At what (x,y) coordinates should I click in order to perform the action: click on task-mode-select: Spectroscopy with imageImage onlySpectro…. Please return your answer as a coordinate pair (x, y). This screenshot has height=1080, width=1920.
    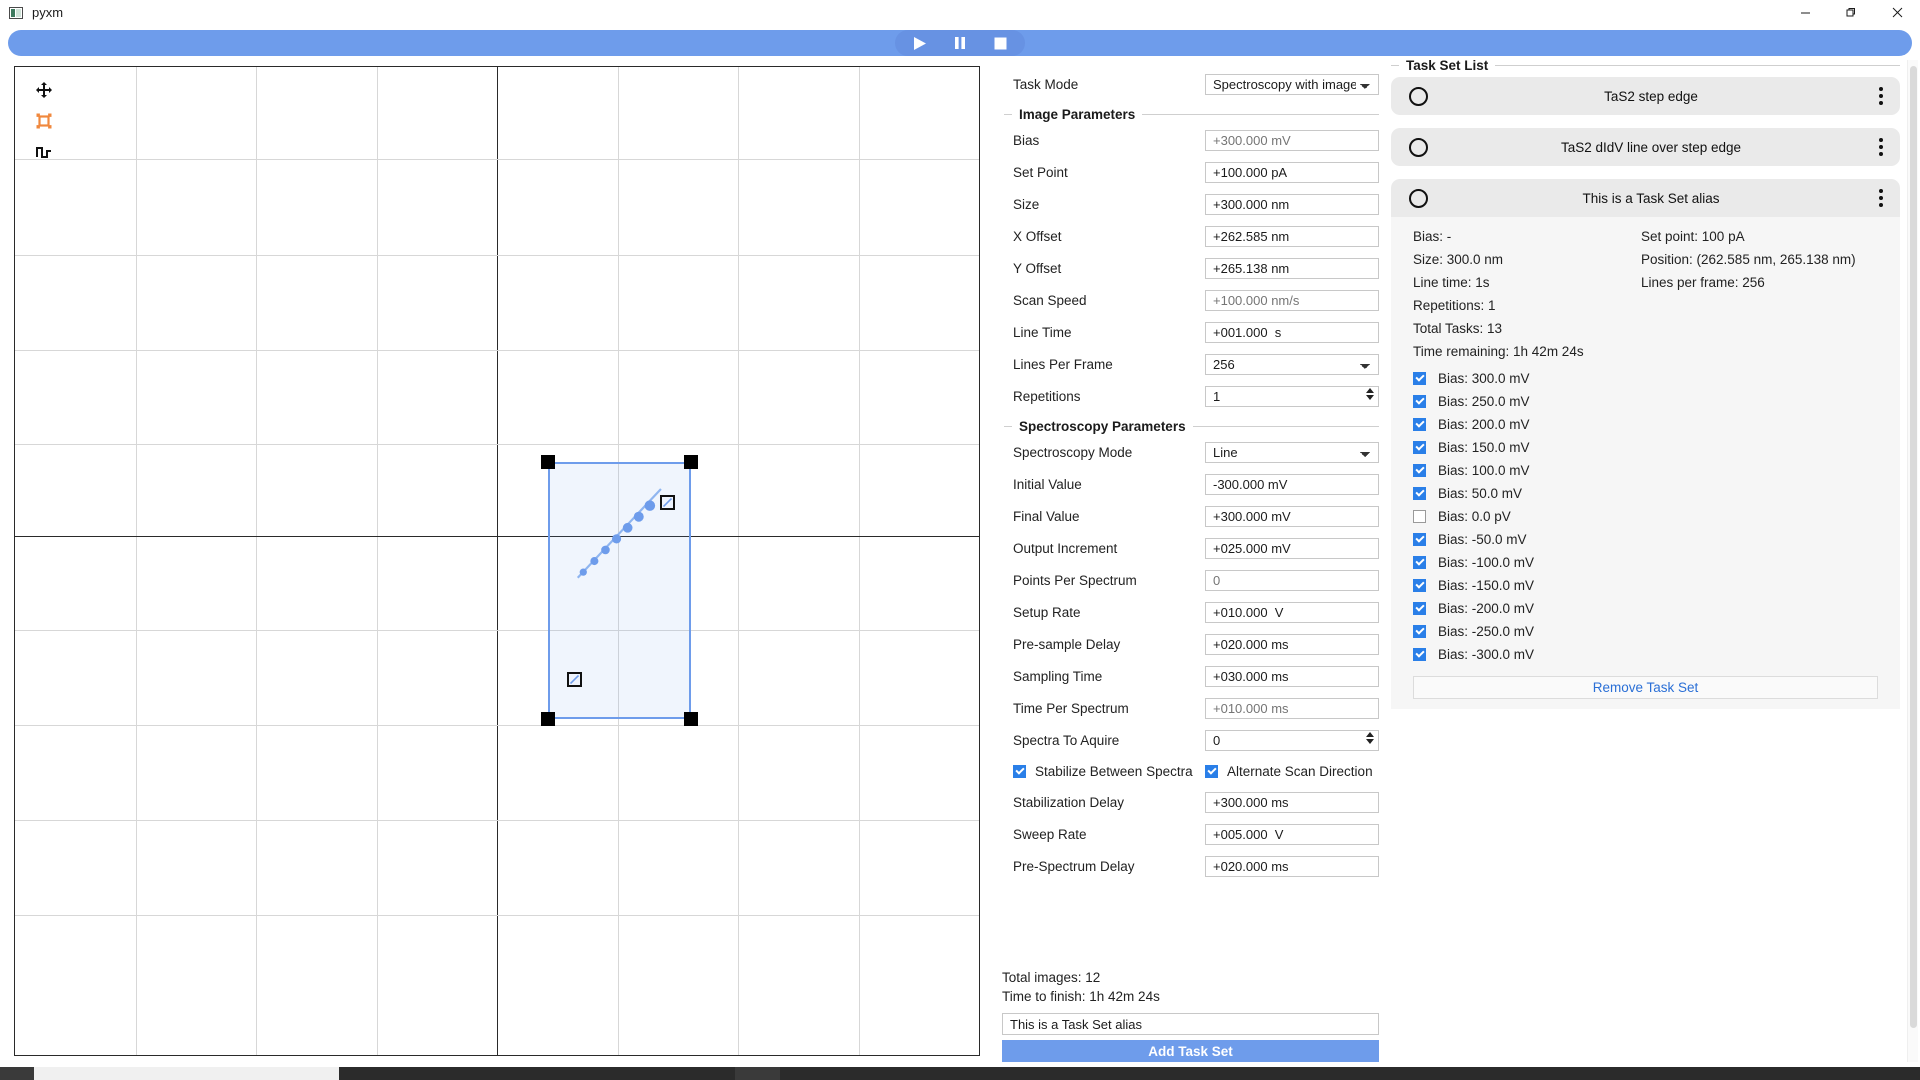
    Looking at the image, I should click on (1292, 84).